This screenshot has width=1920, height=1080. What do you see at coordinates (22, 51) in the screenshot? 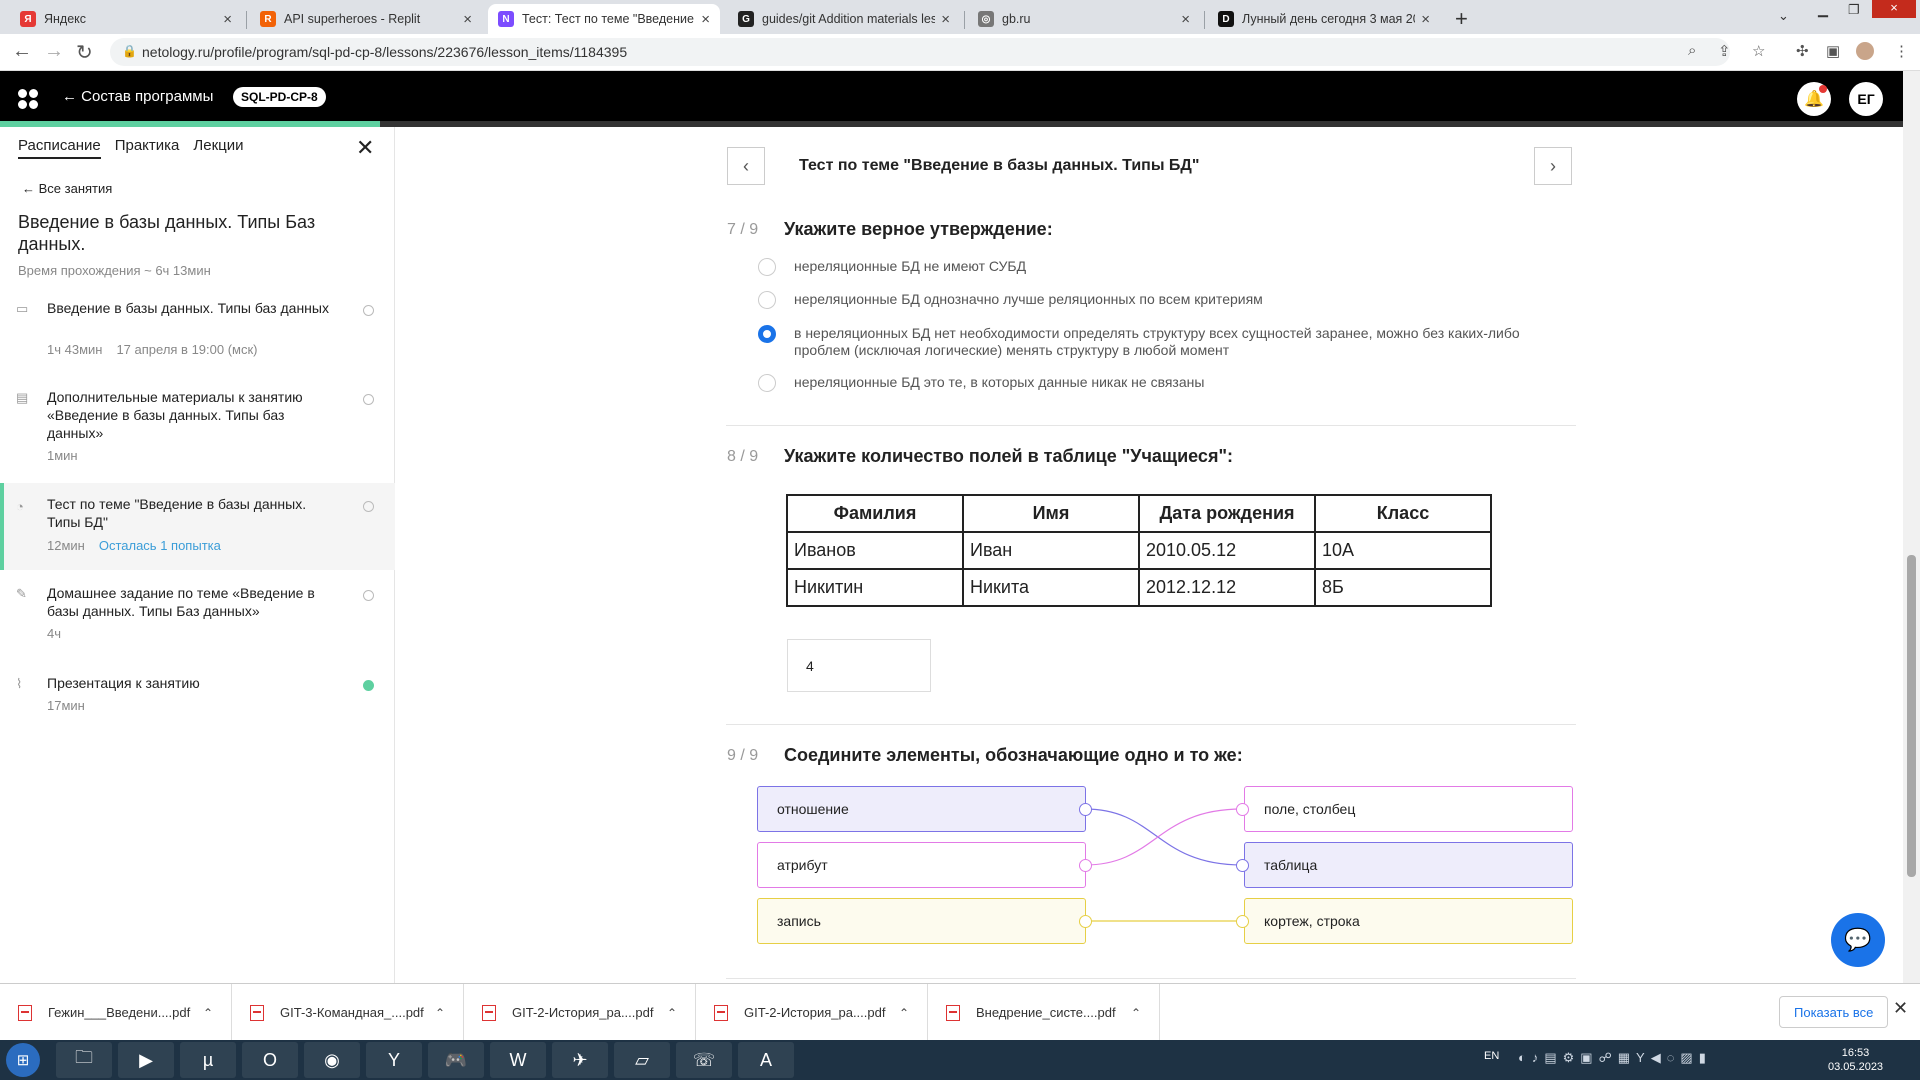
I see `back-arrow-icon: ←` at bounding box center [22, 51].